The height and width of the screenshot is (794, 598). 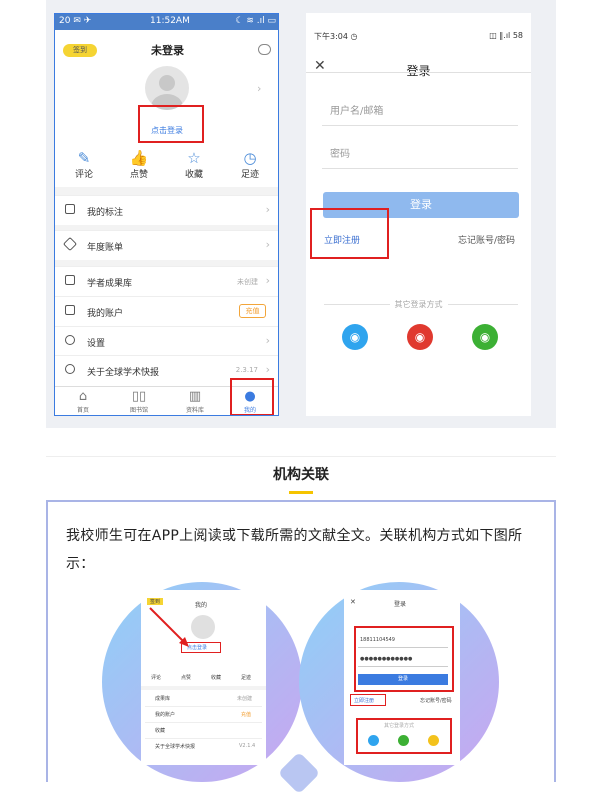 What do you see at coordinates (167, 88) in the screenshot?
I see `avatar` at bounding box center [167, 88].